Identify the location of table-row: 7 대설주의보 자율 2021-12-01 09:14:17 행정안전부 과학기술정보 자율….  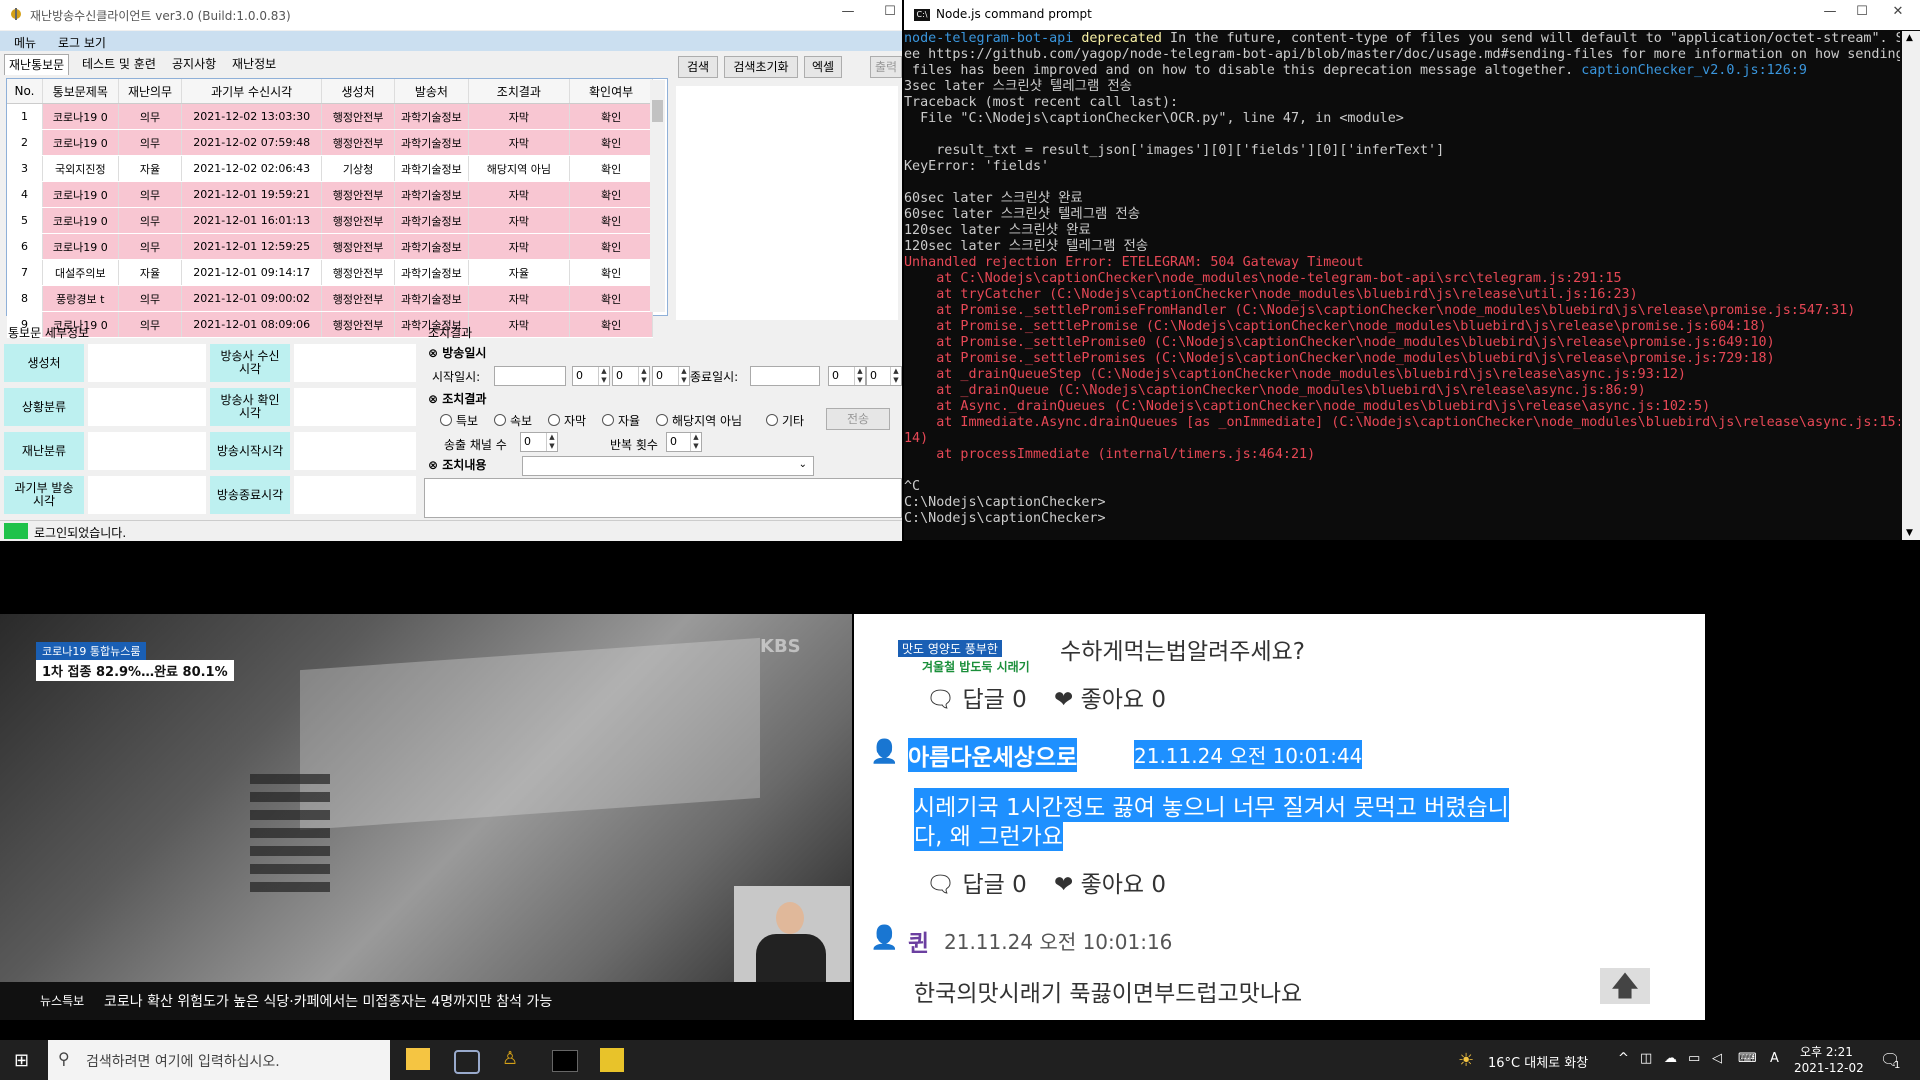
(330, 272).